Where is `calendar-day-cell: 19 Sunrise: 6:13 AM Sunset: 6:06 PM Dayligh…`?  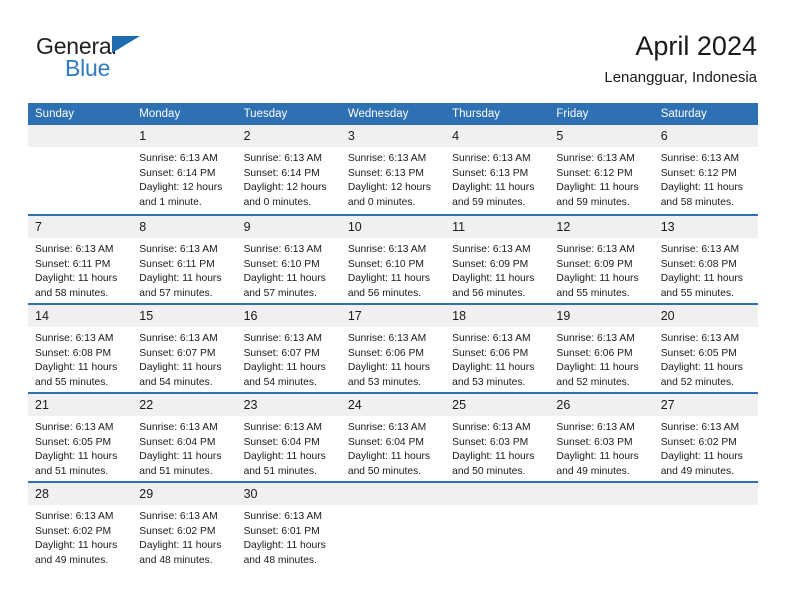
calendar-day-cell: 19 Sunrise: 6:13 AM Sunset: 6:06 PM Dayligh… is located at coordinates (601, 348).